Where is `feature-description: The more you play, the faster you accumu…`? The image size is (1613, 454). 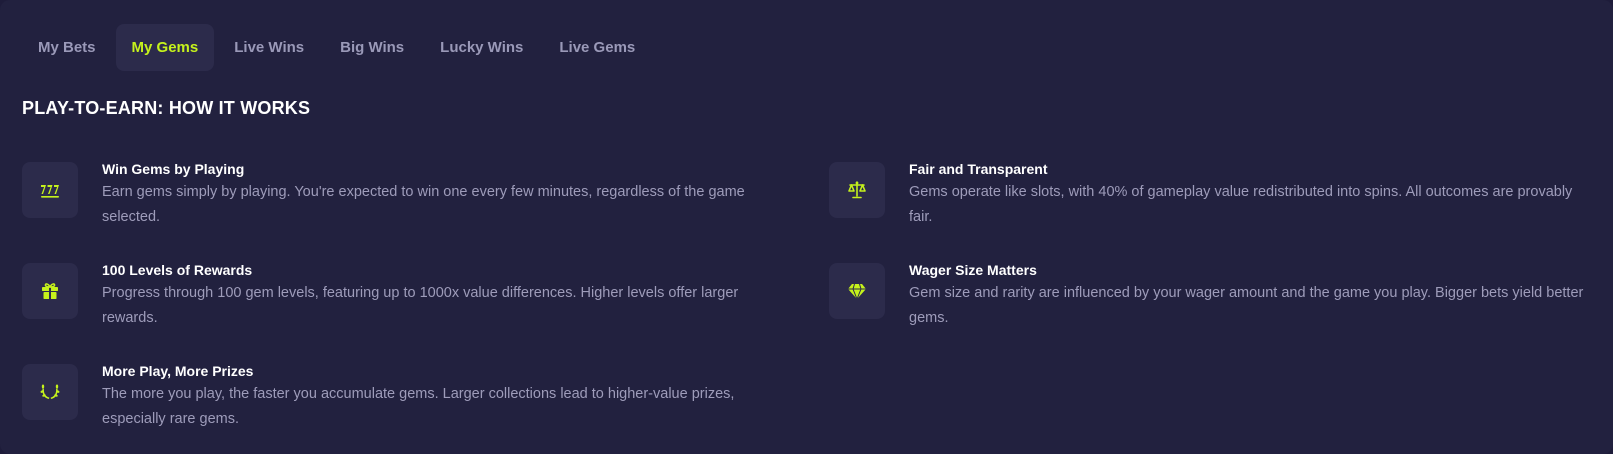 feature-description: The more you play, the faster you accumu… is located at coordinates (418, 406).